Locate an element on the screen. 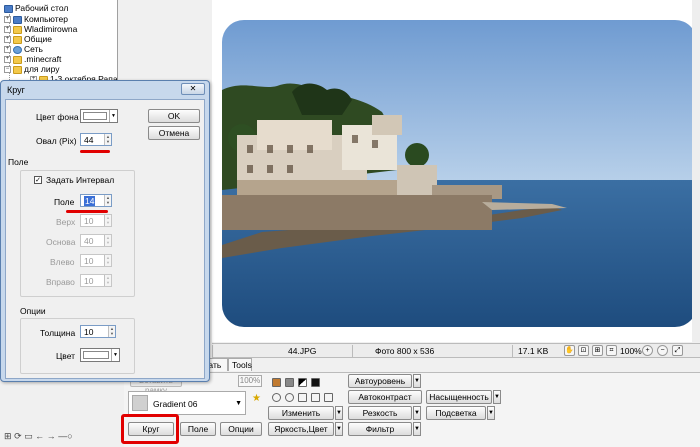 The image size is (700, 447). thickness-input: 10 ▲ ▼ is located at coordinates (98, 331).